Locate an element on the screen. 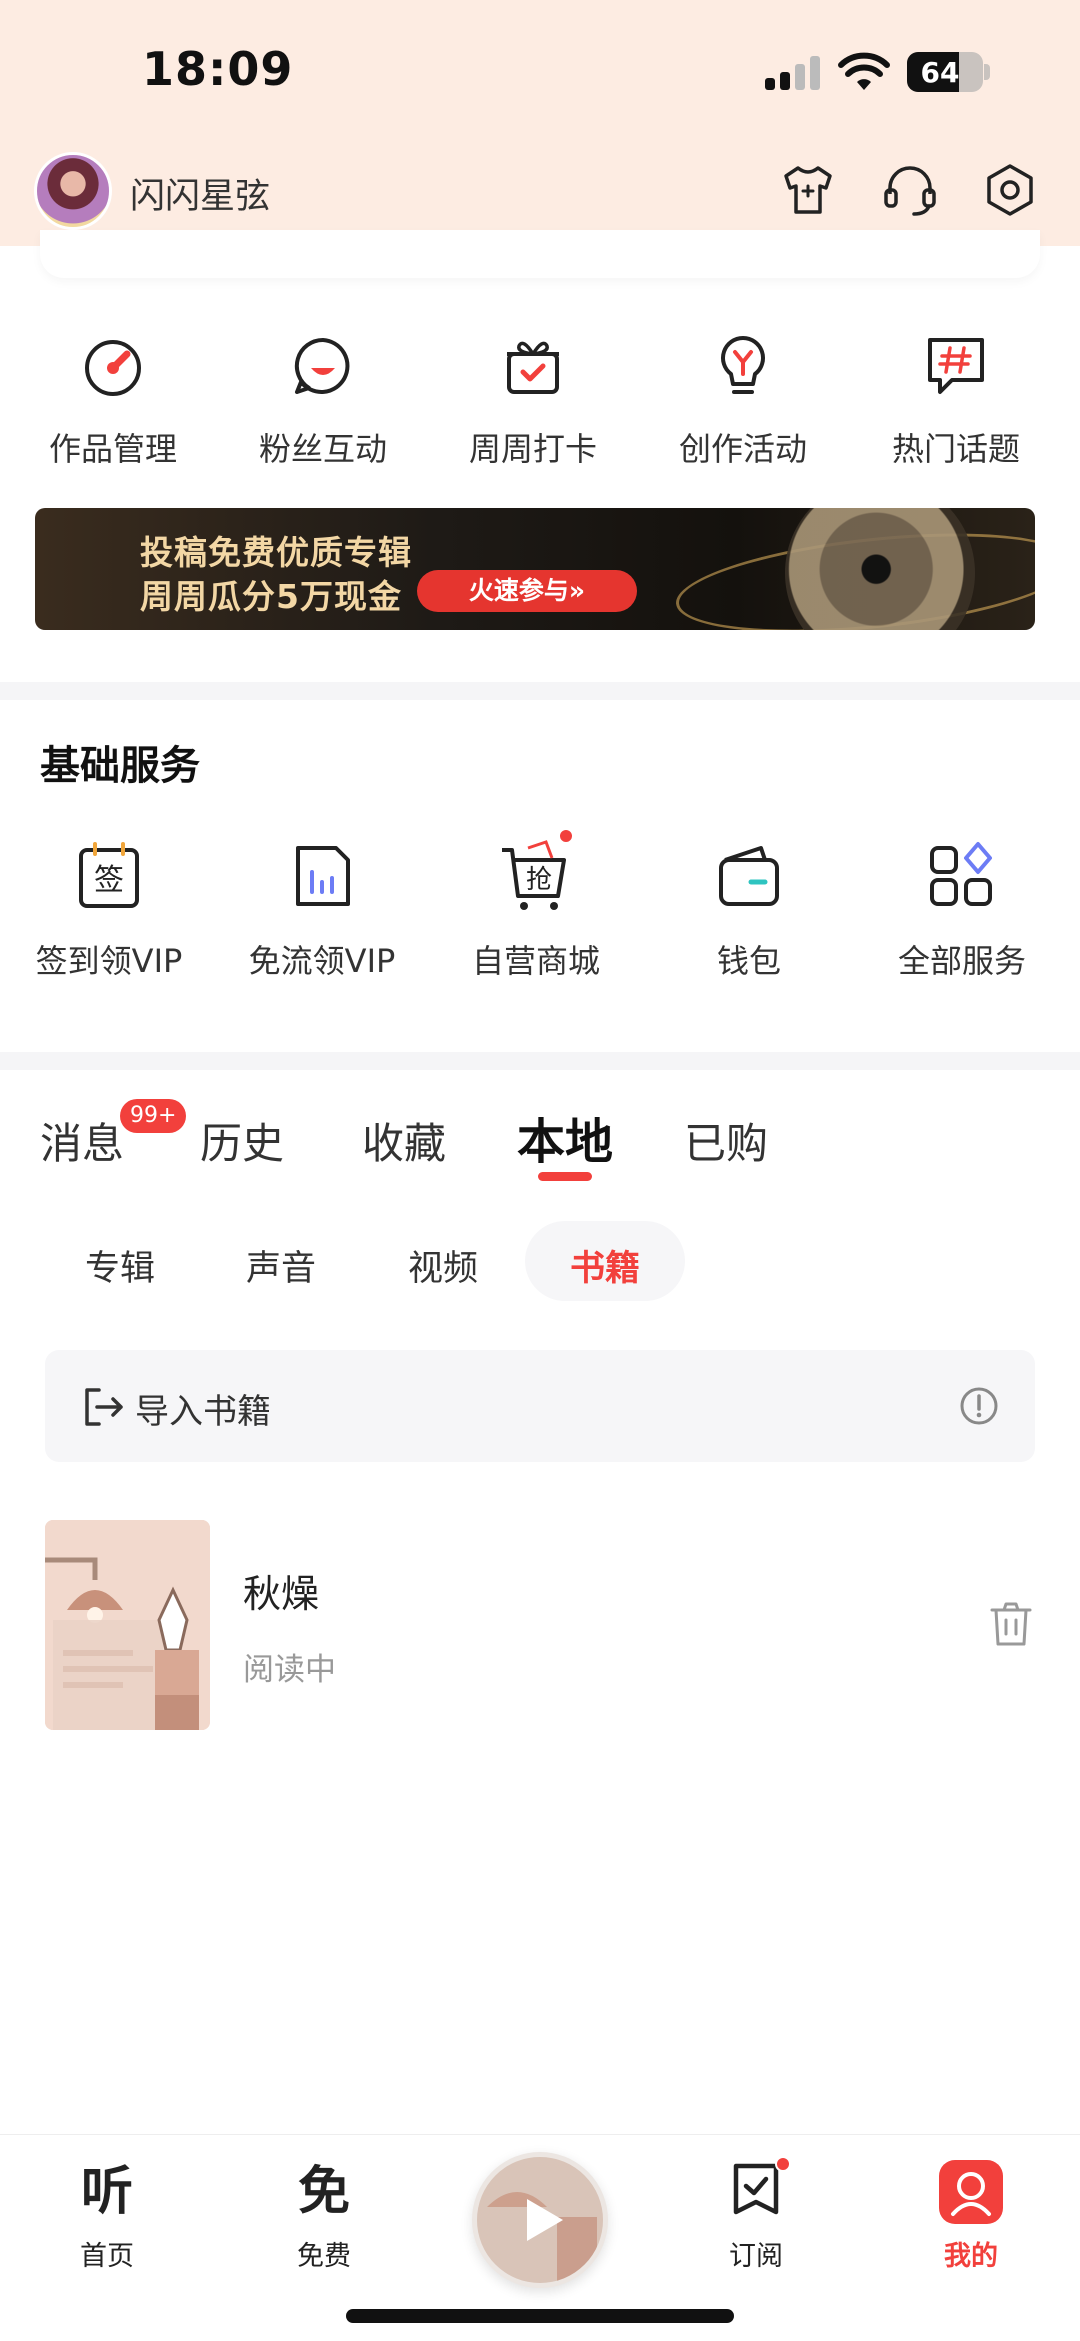 The width and height of the screenshot is (1080, 2341). service-label: 全部服务 is located at coordinates (961, 961).